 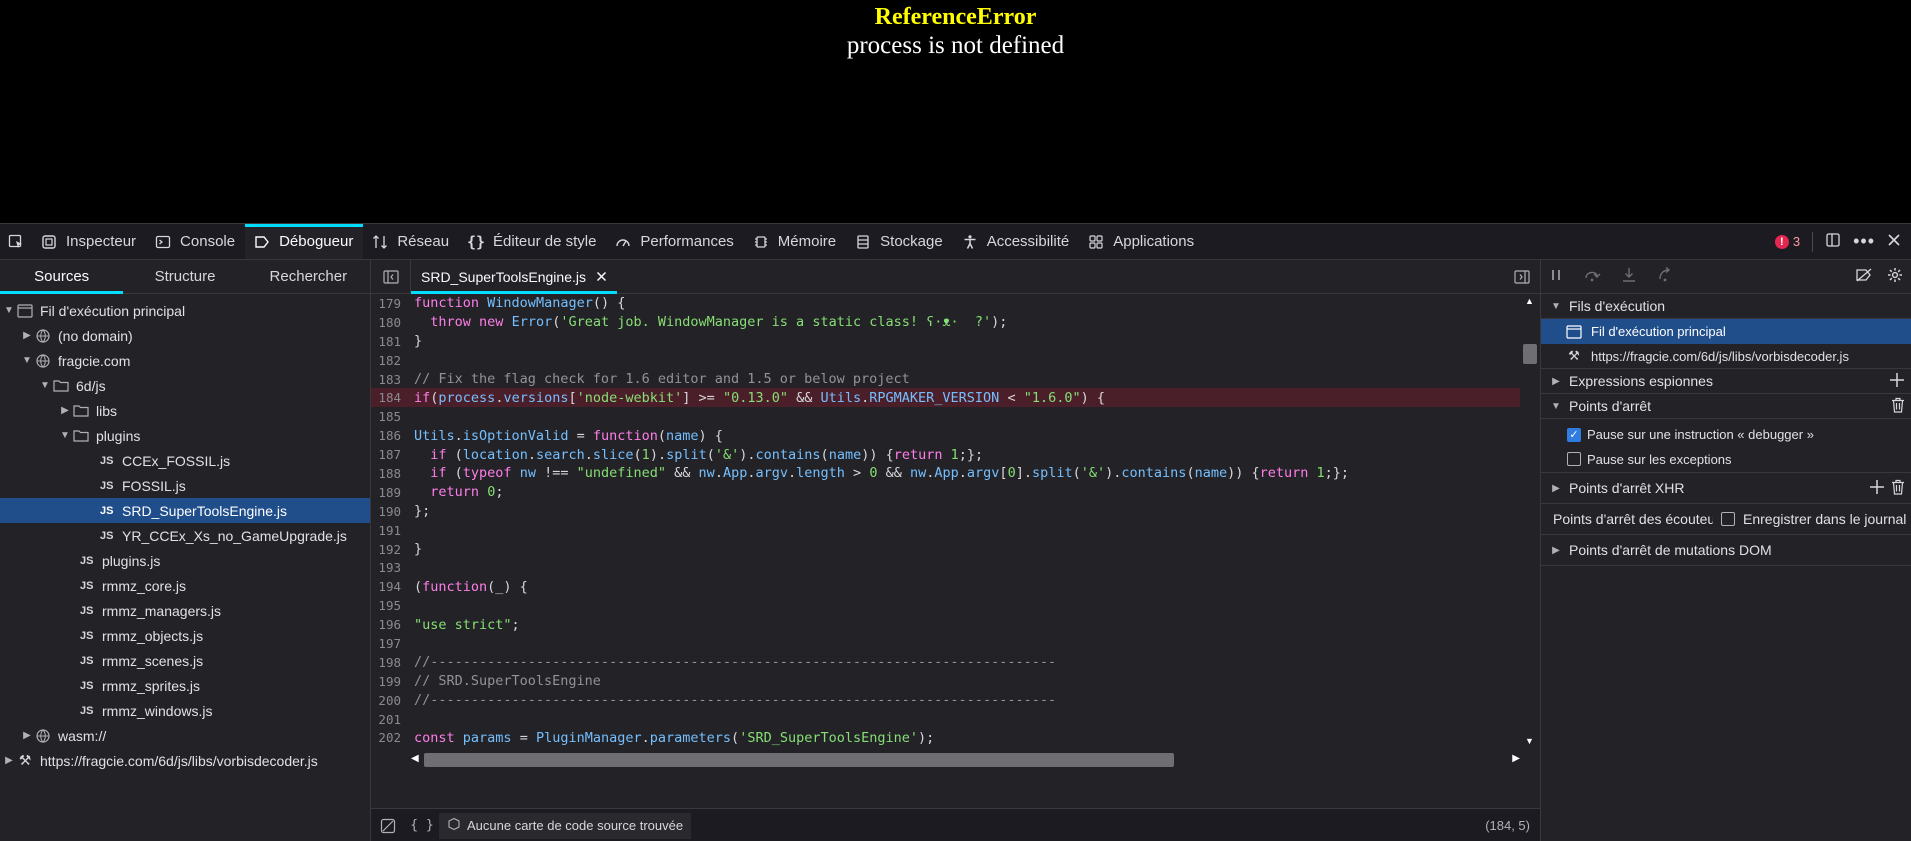 What do you see at coordinates (391, 454) in the screenshot?
I see `line-number: 187` at bounding box center [391, 454].